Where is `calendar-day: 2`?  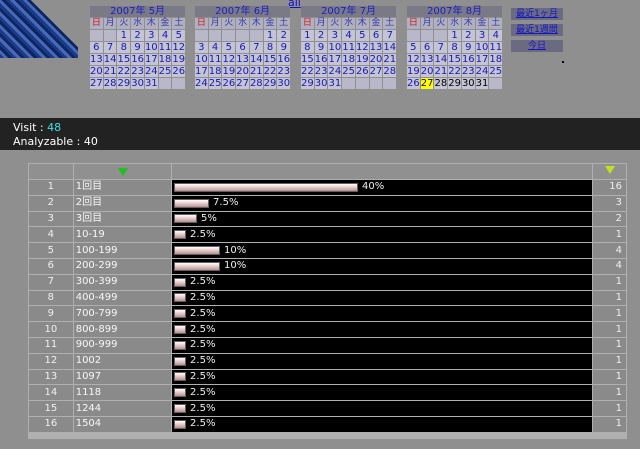 calendar-day: 2 is located at coordinates (137, 35).